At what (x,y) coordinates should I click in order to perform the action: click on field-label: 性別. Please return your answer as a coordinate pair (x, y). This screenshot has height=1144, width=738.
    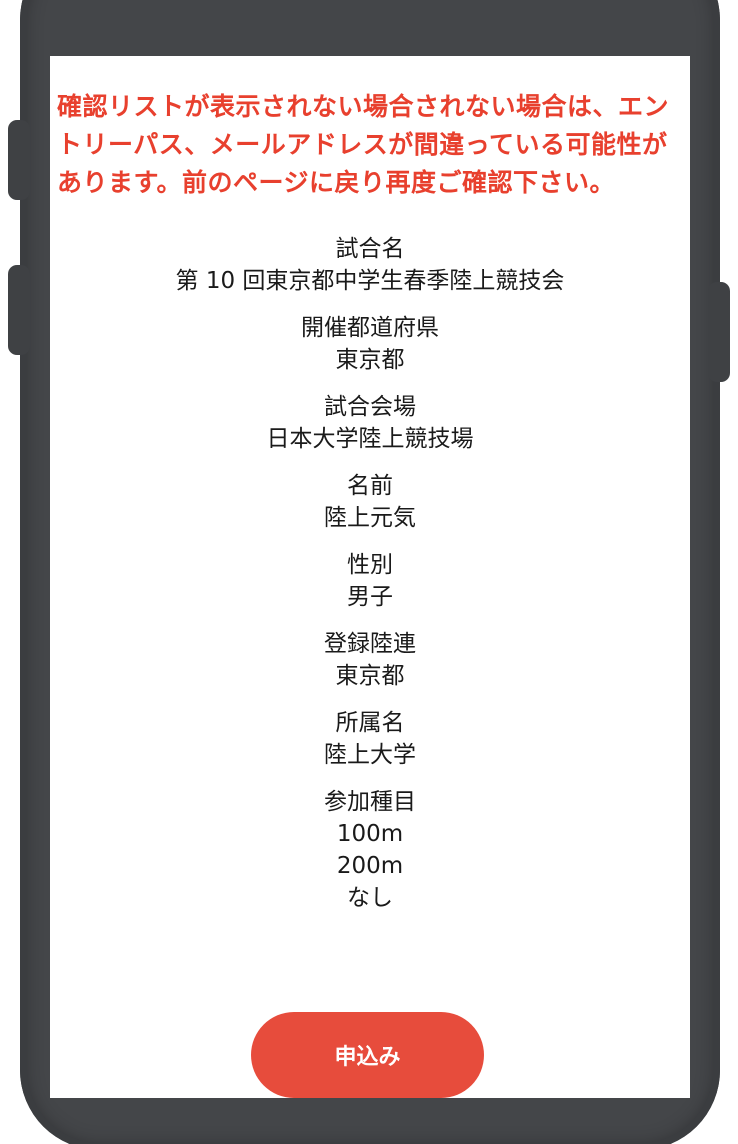
    Looking at the image, I should click on (370, 565).